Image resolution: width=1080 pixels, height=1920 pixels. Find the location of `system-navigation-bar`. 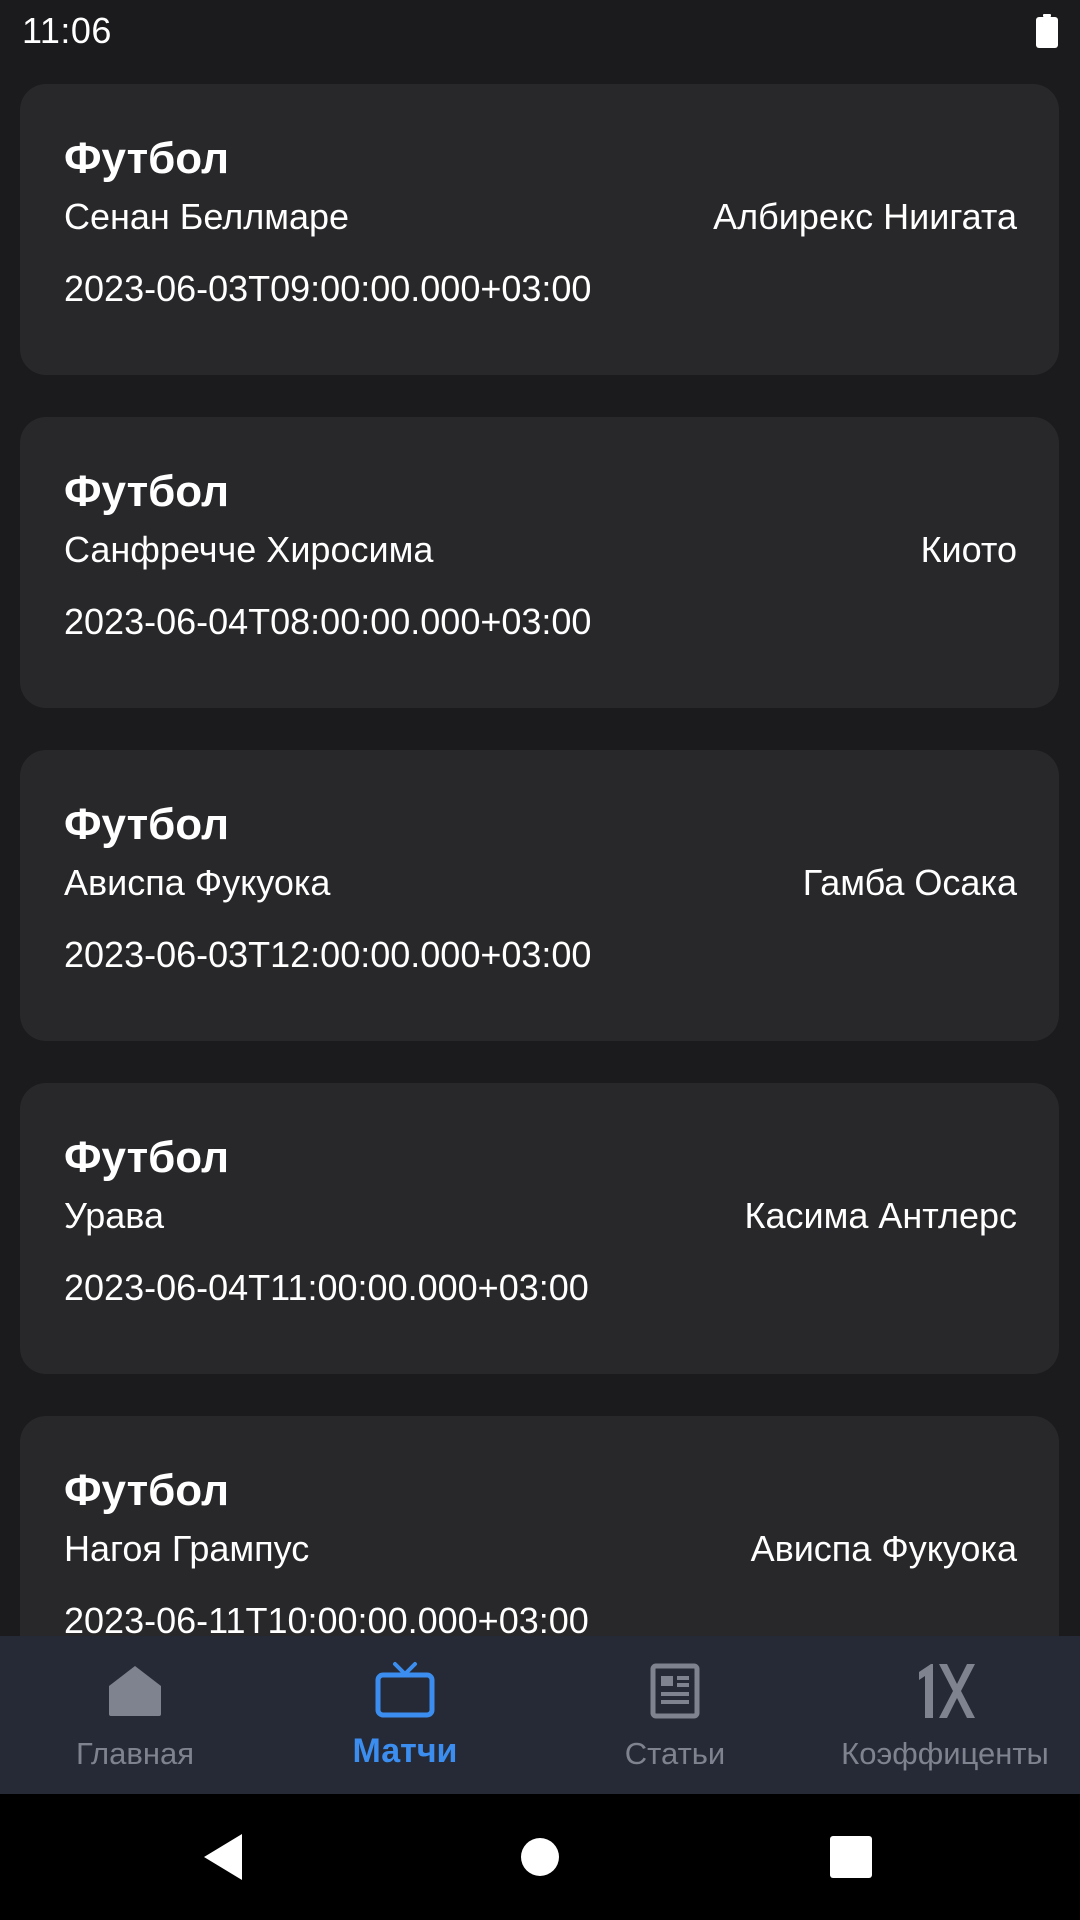

system-navigation-bar is located at coordinates (540, 1857).